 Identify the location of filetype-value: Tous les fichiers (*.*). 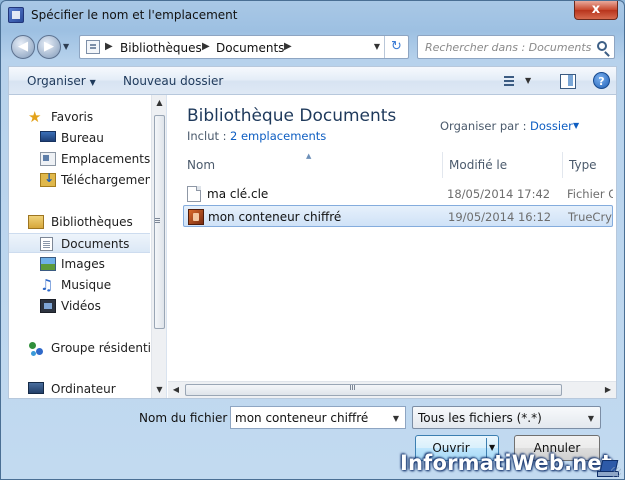
(480, 418).